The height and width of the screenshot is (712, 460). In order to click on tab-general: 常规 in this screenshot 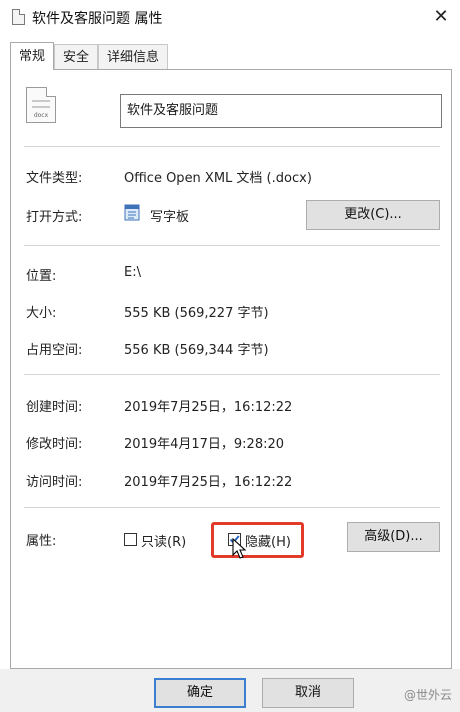, I will do `click(32, 56)`.